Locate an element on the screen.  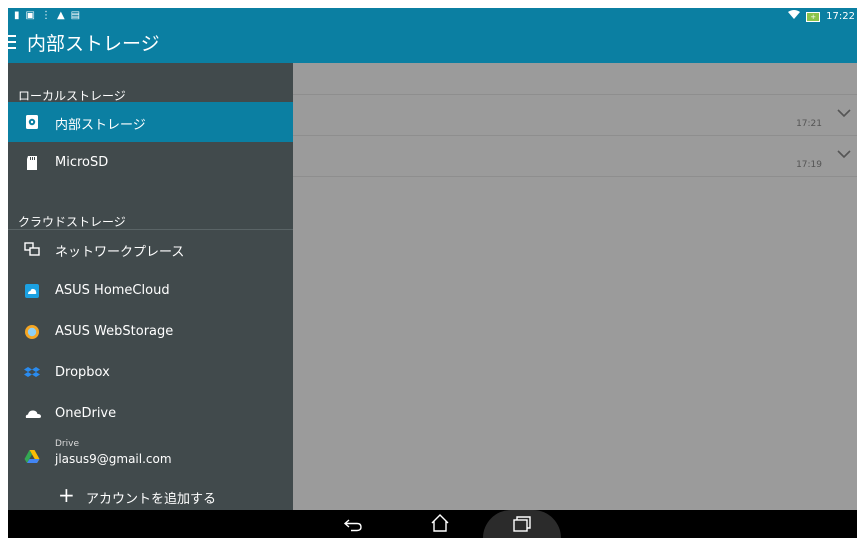
add-account-button: + アカウントを追加する is located at coordinates (150, 497).